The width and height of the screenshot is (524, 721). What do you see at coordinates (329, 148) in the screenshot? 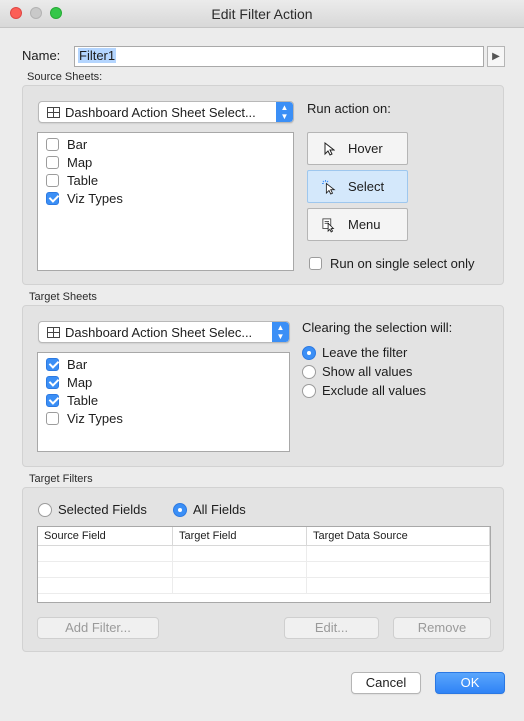
I see `cursor-arrow-icon` at bounding box center [329, 148].